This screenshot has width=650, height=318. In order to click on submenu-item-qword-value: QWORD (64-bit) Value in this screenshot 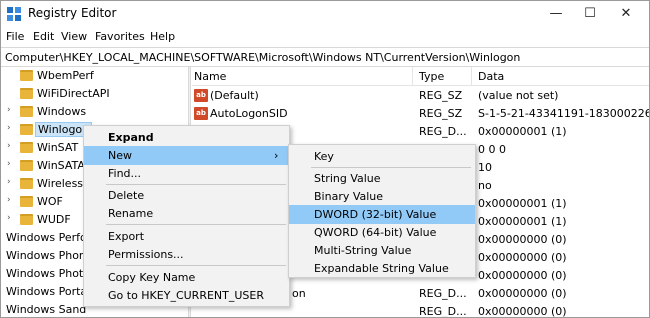, I will do `click(382, 232)`.